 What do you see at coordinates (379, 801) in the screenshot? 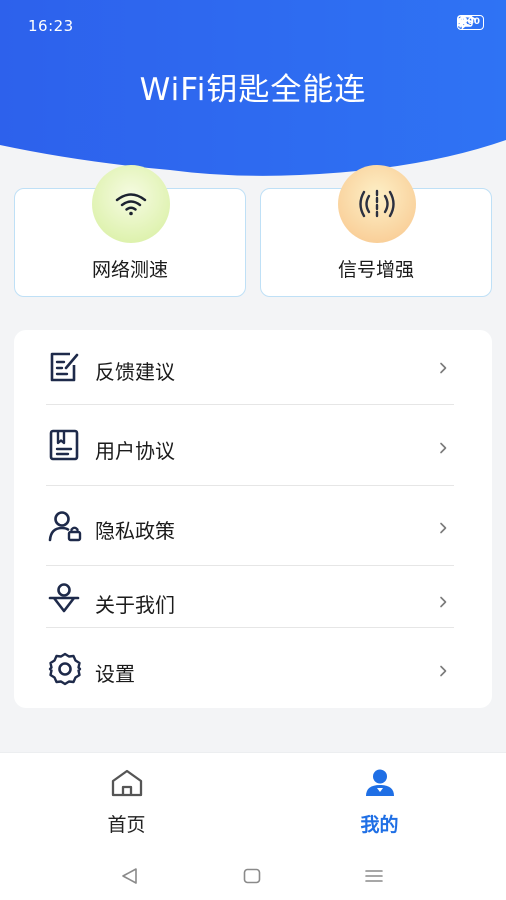
I see `tab-profile: 我的` at bounding box center [379, 801].